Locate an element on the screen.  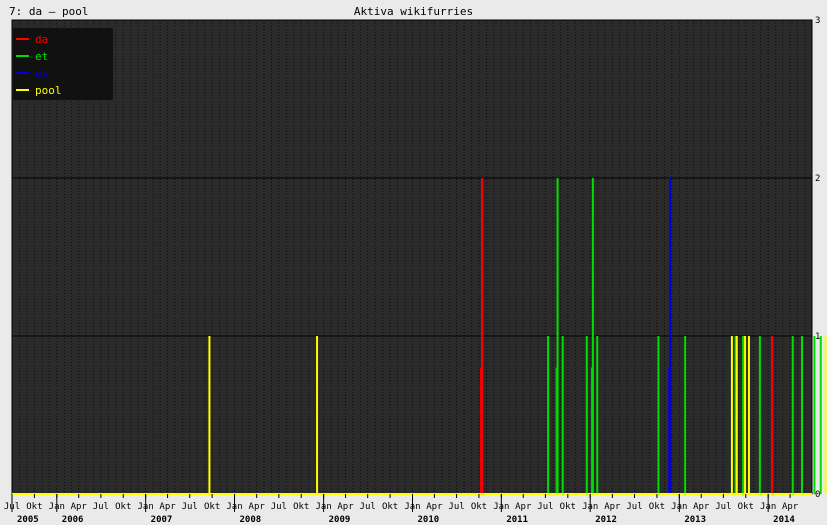
y-tick-label: 1 is located at coordinates (817, 337).